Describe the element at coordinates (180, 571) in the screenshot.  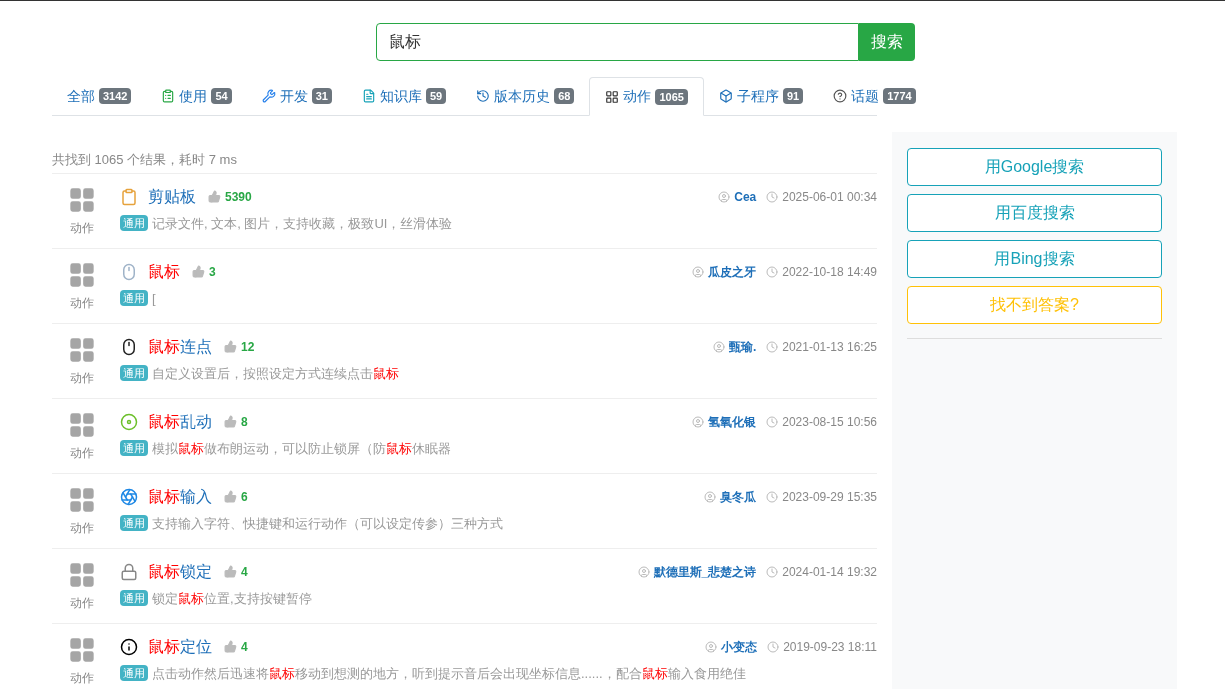
I see `result-title-link: 鼠标锁定` at that location.